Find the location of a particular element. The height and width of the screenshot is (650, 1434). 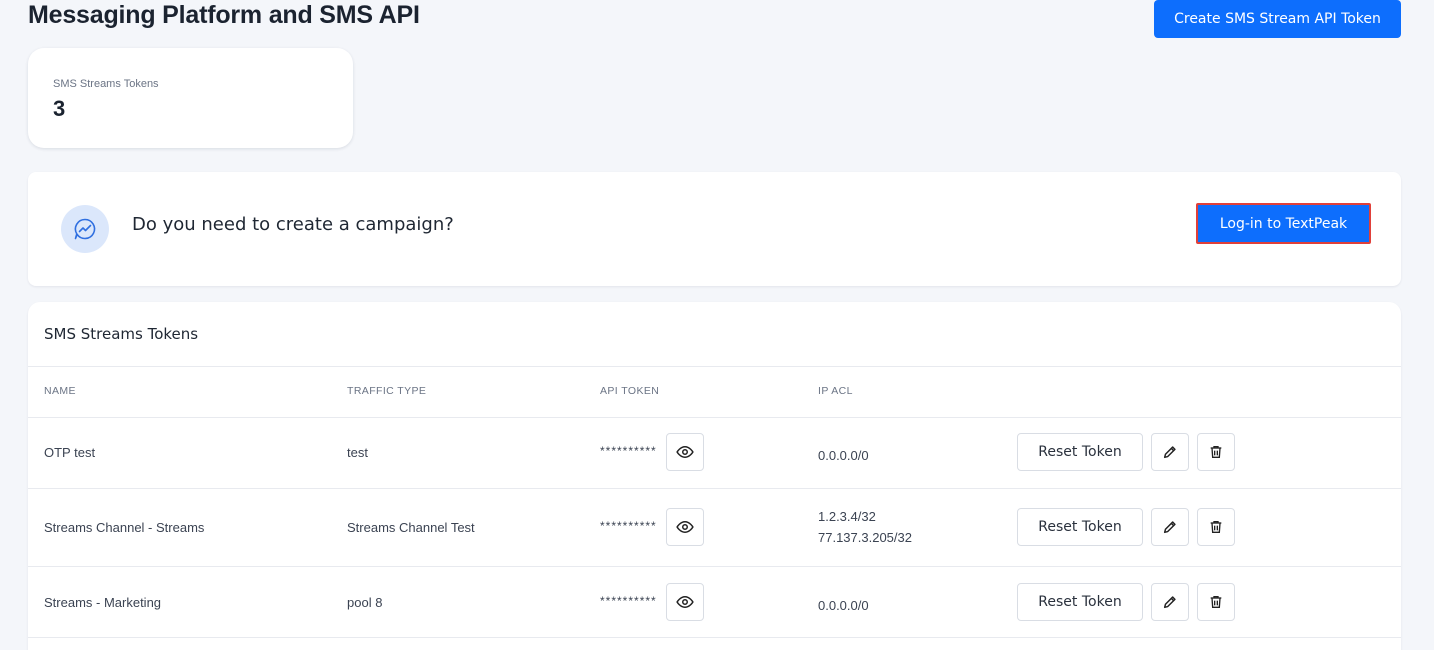

token-name: OTP test is located at coordinates (70, 452).